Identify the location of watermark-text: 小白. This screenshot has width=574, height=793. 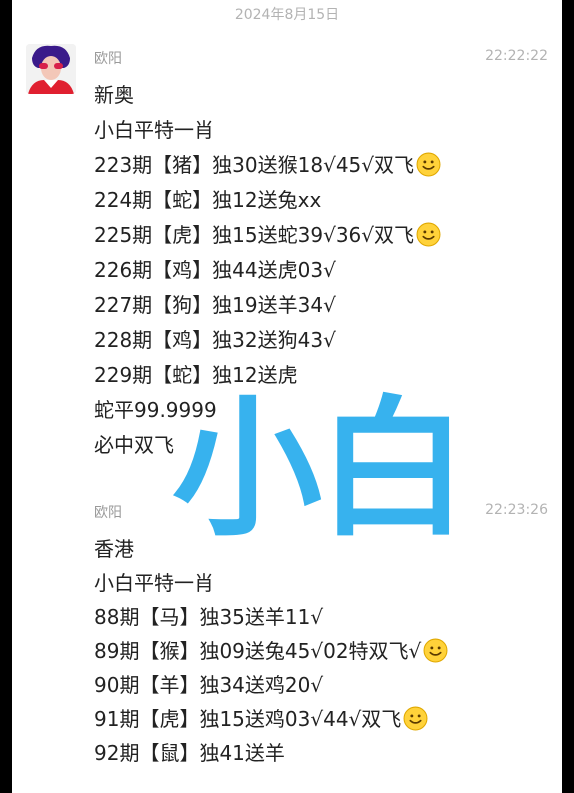
(320, 470).